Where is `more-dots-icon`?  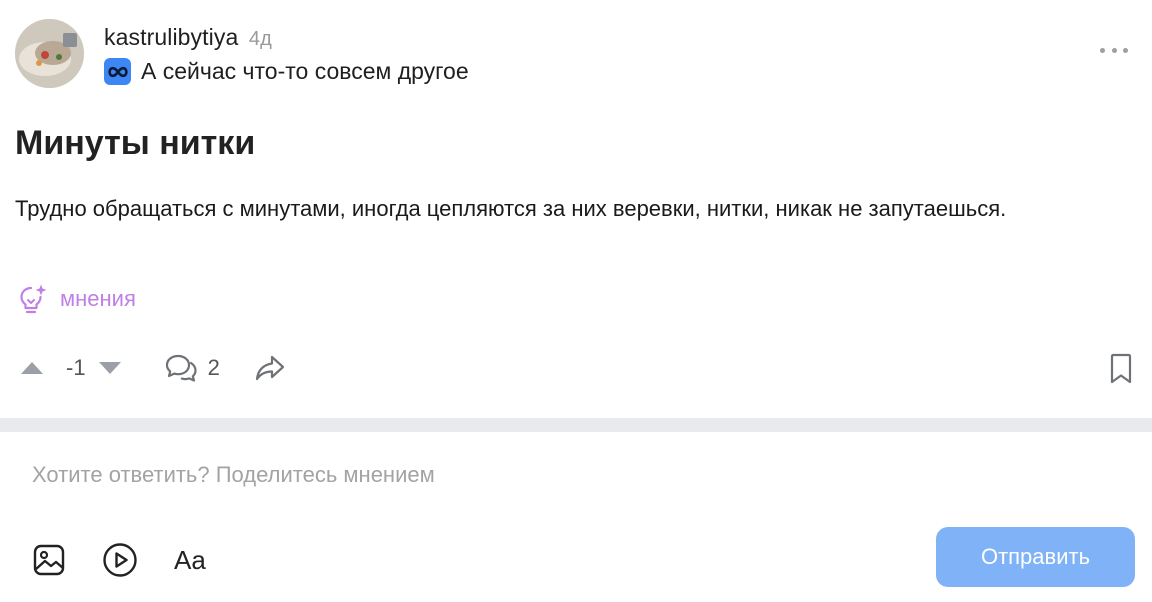
more-dots-icon is located at coordinates (1114, 50).